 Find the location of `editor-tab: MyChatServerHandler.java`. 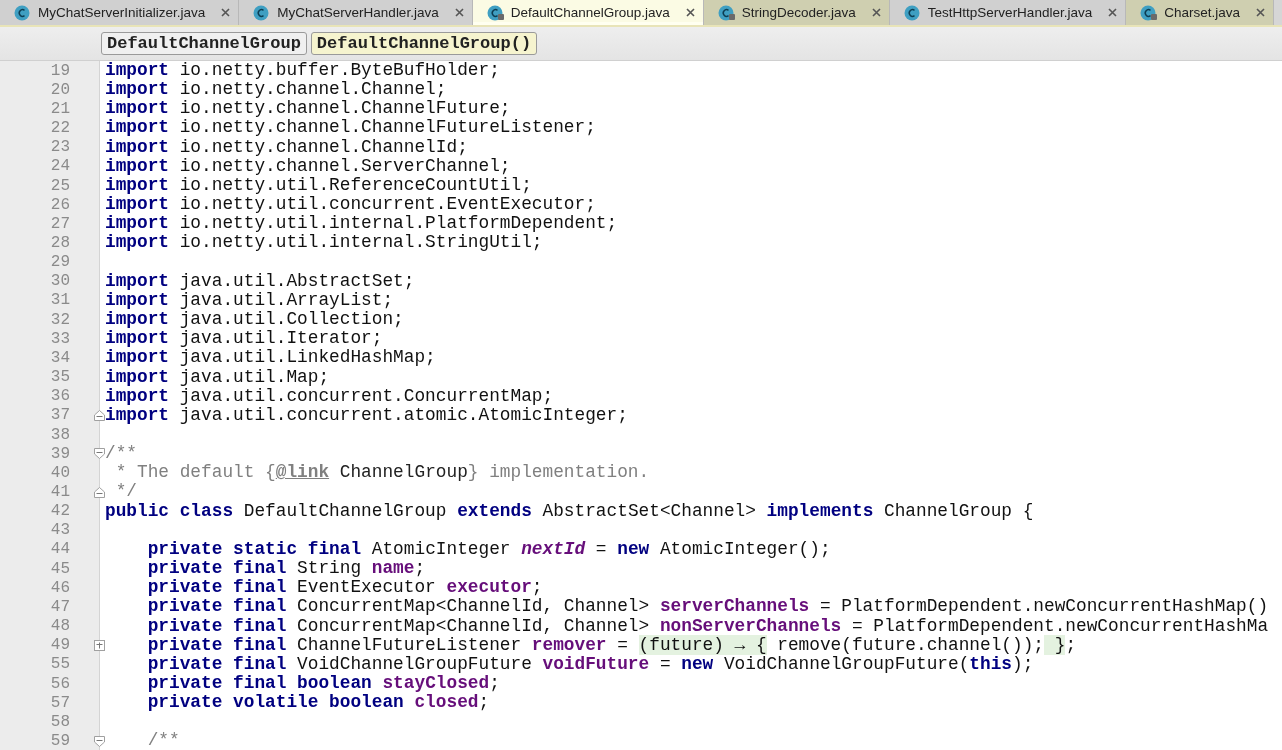

editor-tab: MyChatServerHandler.java is located at coordinates (356, 12).